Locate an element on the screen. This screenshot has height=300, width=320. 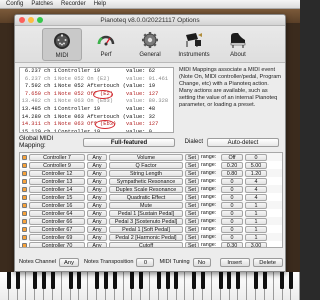
mapping-parameter-select: Volume is located at coordinates (146, 157).